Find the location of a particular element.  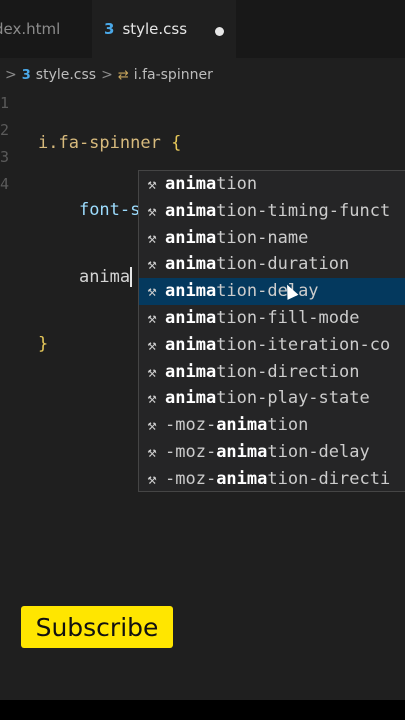

suggestion-item: ⚒ anima tion-timing-funct is located at coordinates (272, 211).